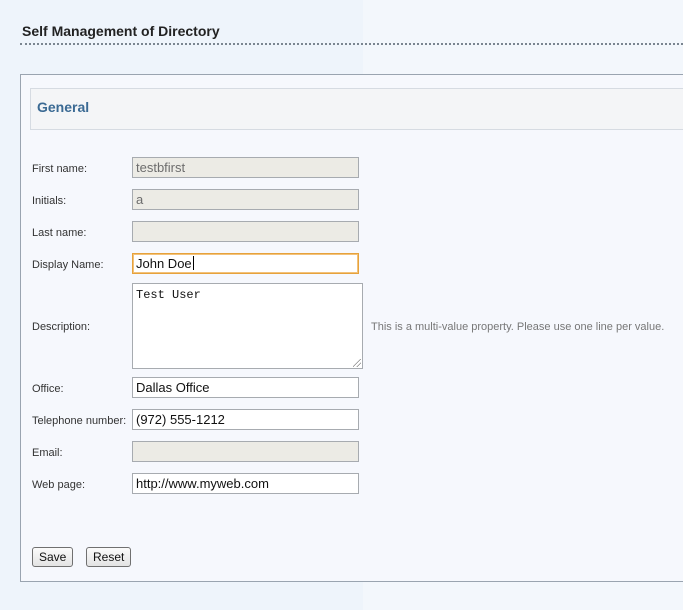 This screenshot has height=610, width=683. I want to click on office-label: Office:, so click(48, 389).